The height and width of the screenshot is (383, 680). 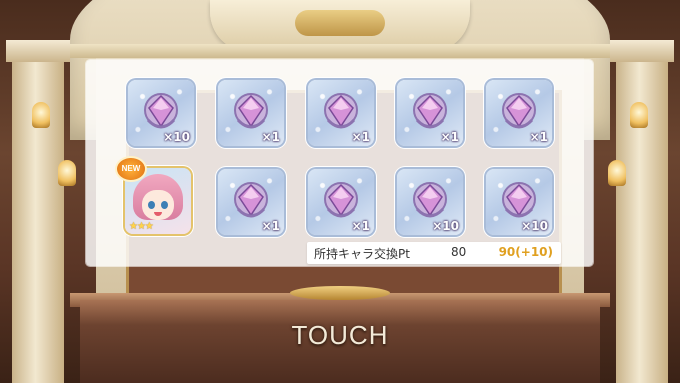 I want to click on exchange-points-bar: 所持キャラ交換Pt 80 90(+10), so click(x=434, y=253).